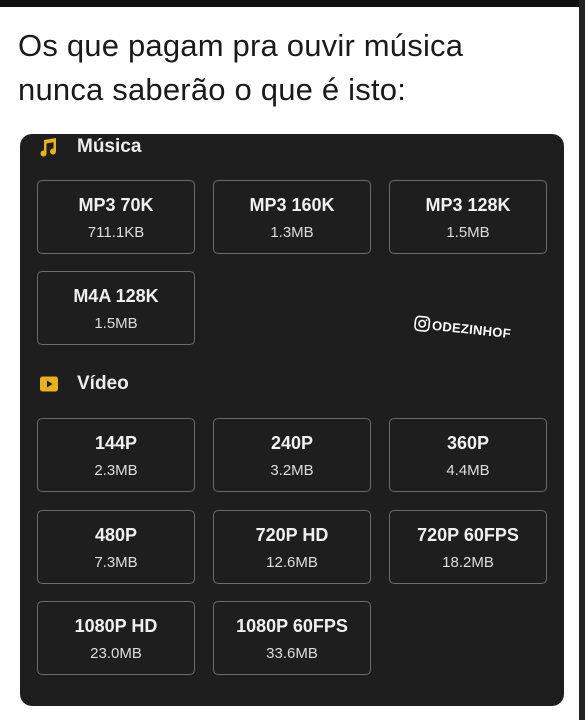 The image size is (585, 720). Describe the element at coordinates (292, 562) in the screenshot. I see `option-size: 12.6MB` at that location.